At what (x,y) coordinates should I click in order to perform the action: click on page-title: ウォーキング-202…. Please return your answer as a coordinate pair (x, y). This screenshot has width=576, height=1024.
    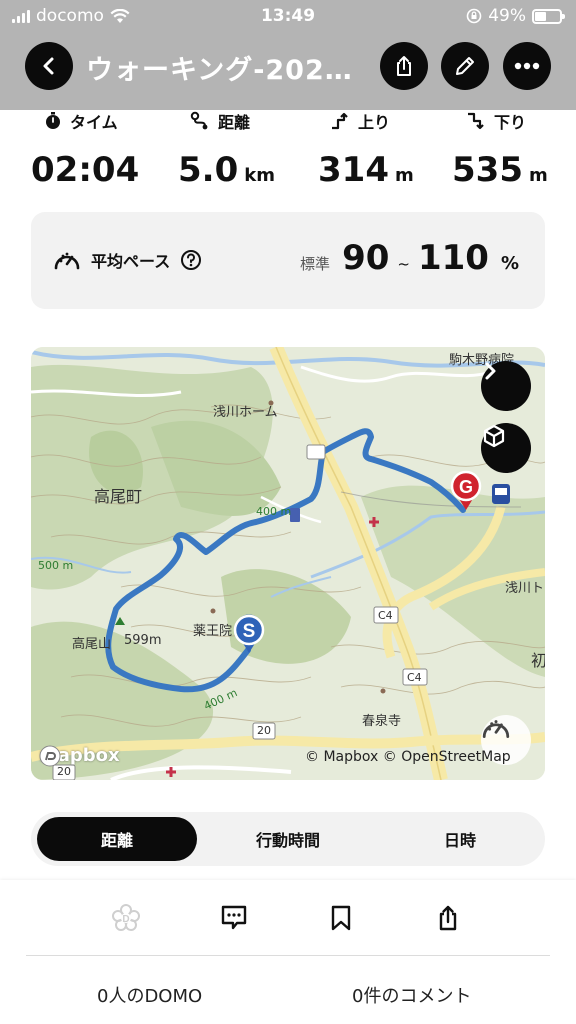
    Looking at the image, I should click on (219, 70).